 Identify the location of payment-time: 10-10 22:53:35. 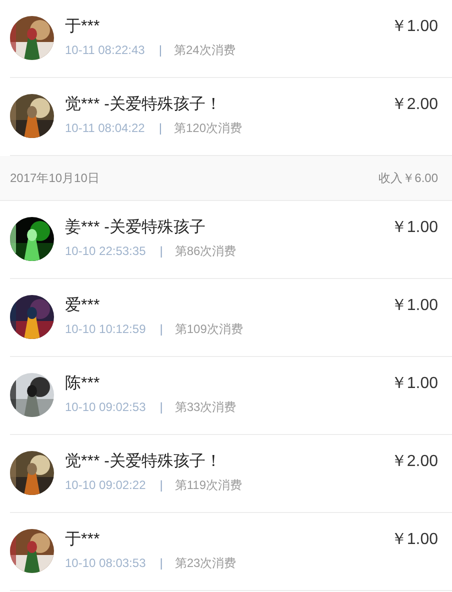
(105, 251).